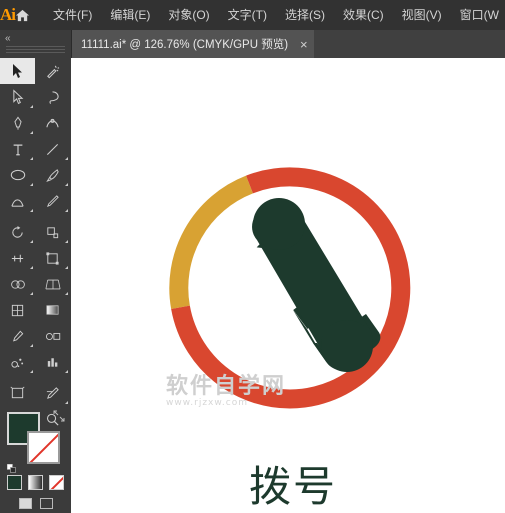  I want to click on tool-grid, so click(35, 245).